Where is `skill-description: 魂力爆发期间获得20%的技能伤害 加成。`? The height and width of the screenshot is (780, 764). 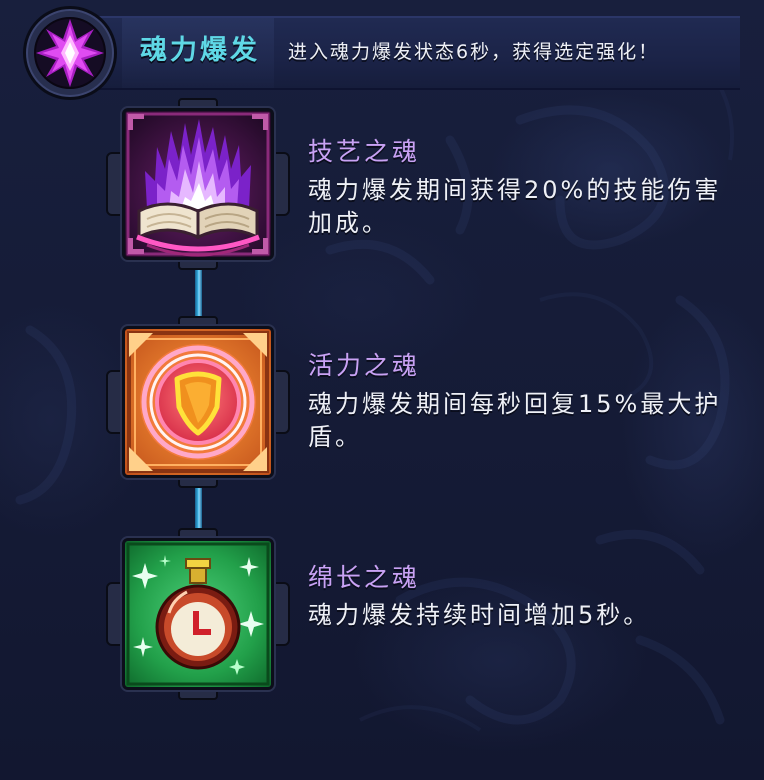 skill-description: 魂力爆发期间获得20%的技能伤害 加成。 is located at coordinates (514, 207).